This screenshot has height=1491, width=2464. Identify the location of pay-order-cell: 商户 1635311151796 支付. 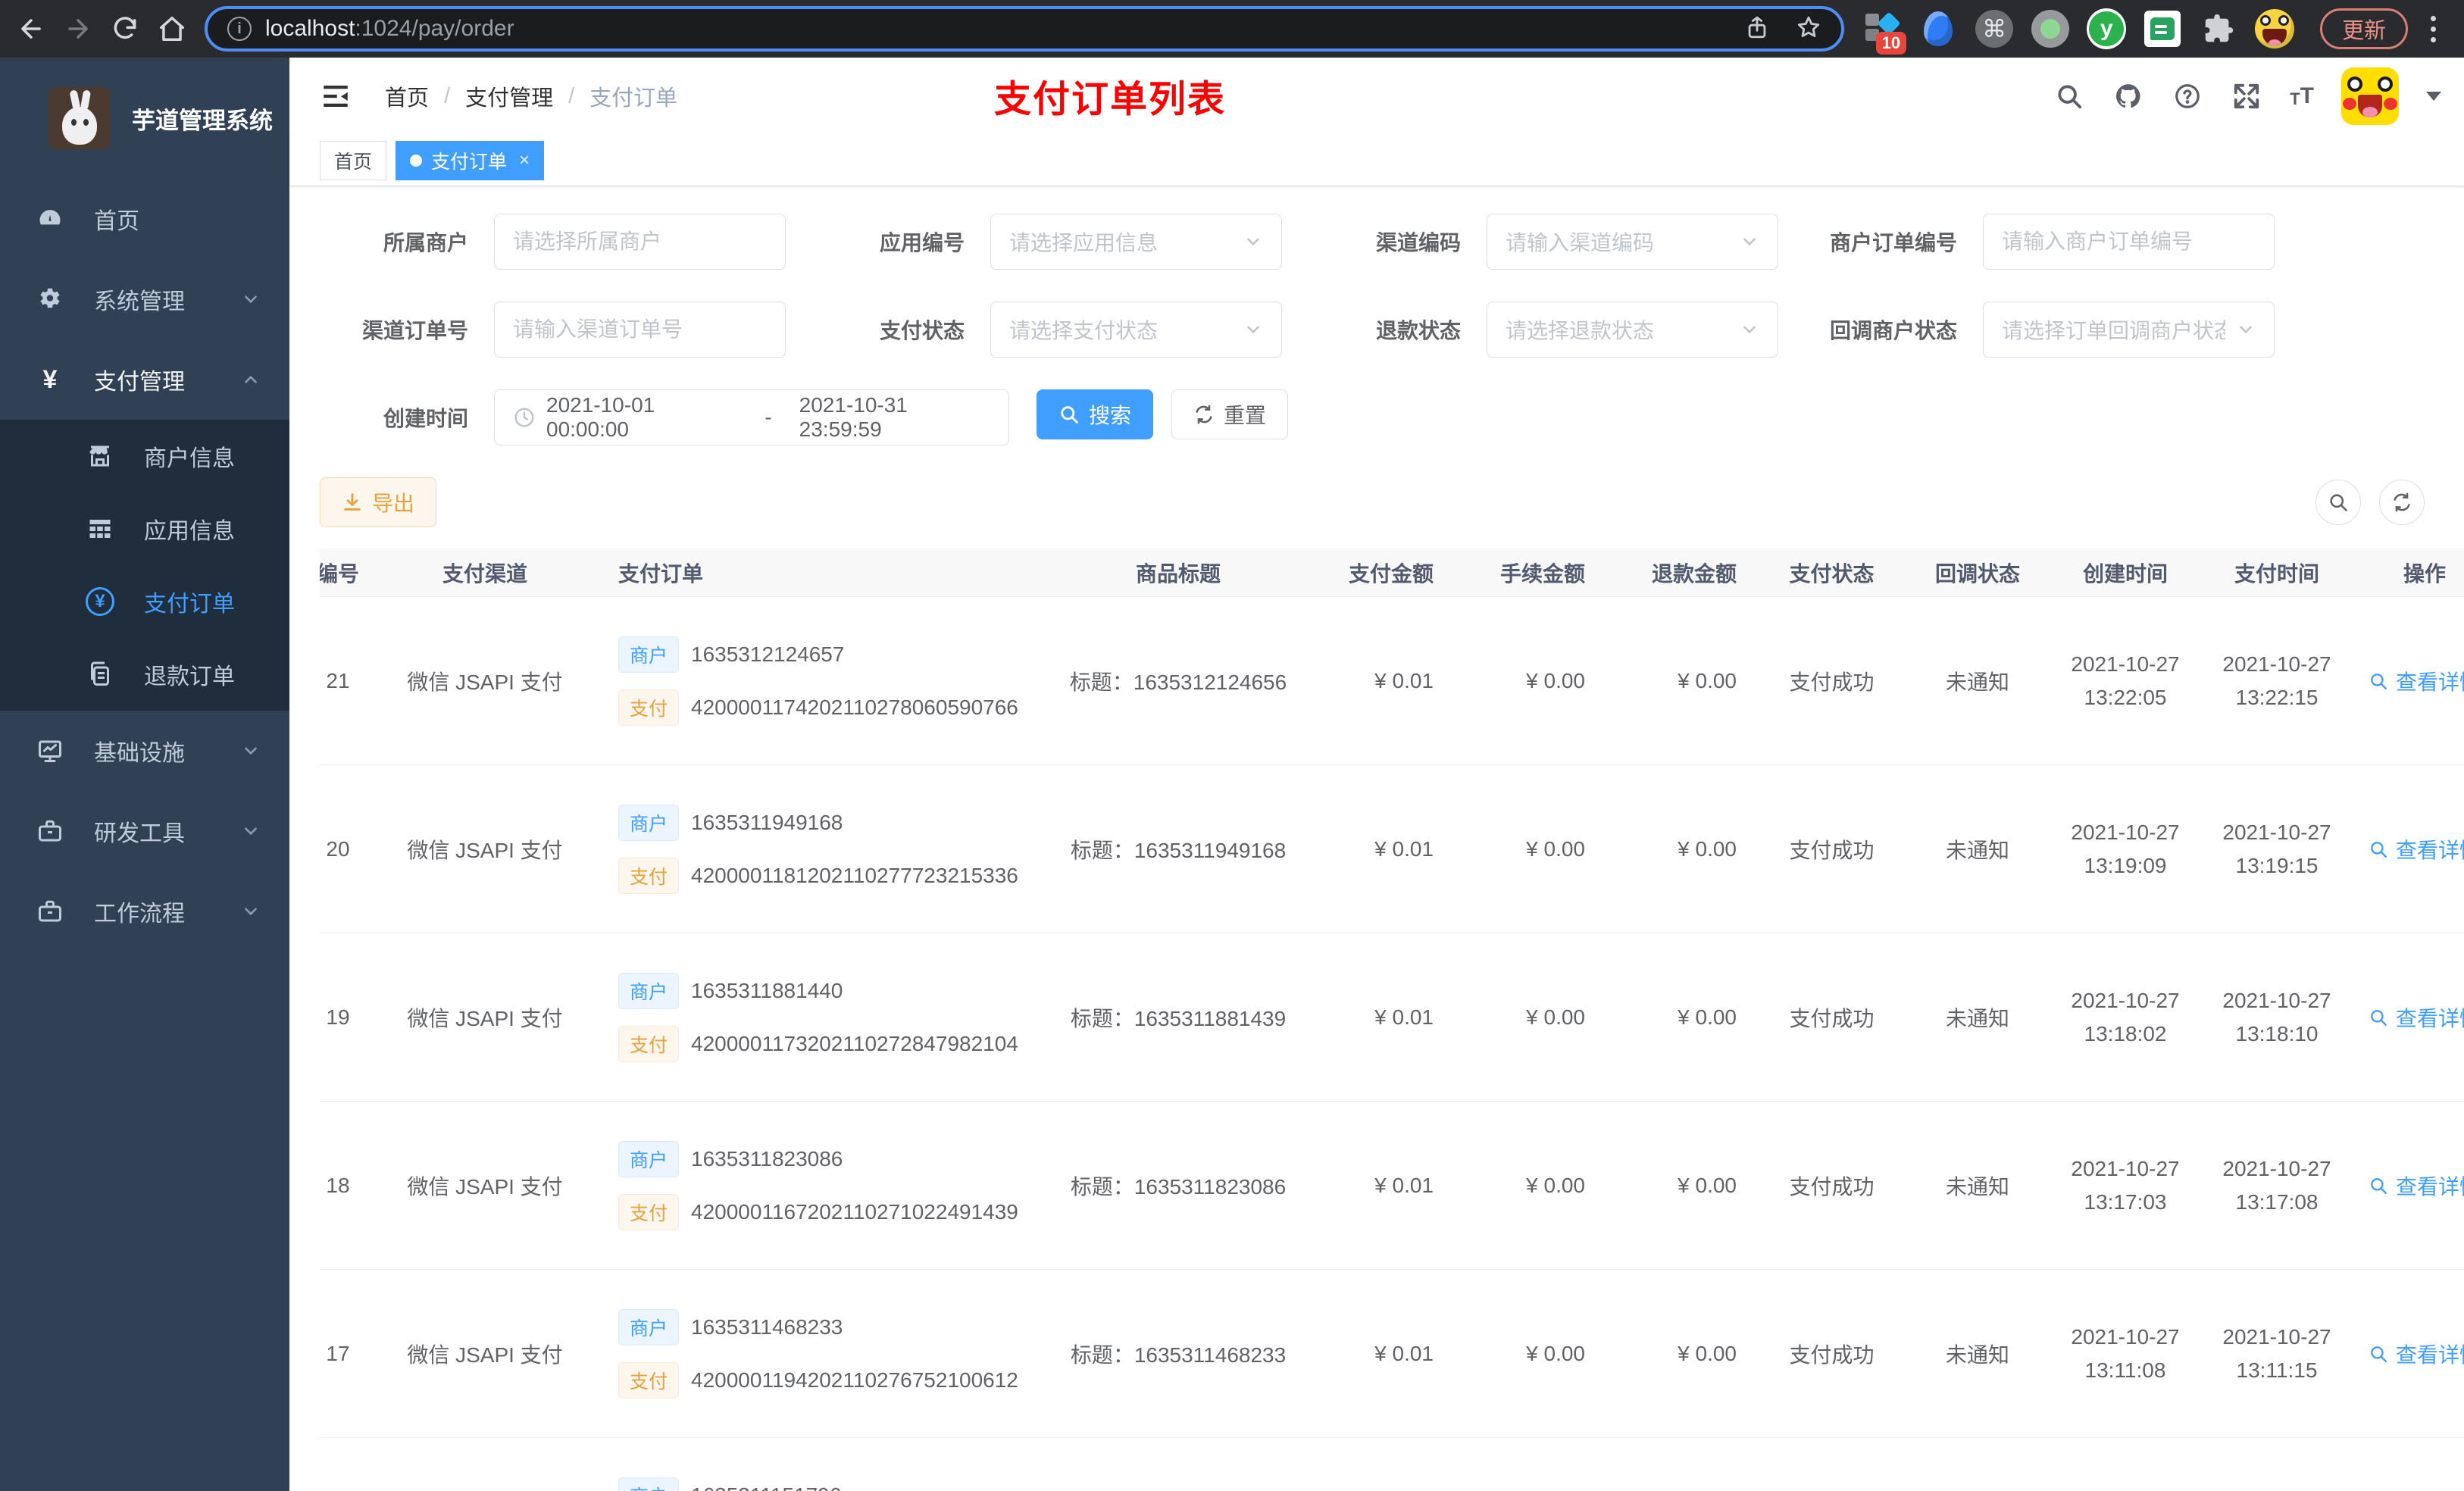
(822, 1484).